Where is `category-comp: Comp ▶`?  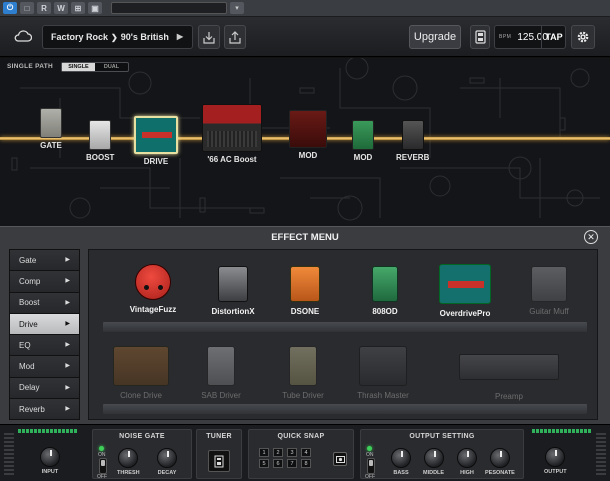
category-comp: Comp ▶ is located at coordinates (44, 282).